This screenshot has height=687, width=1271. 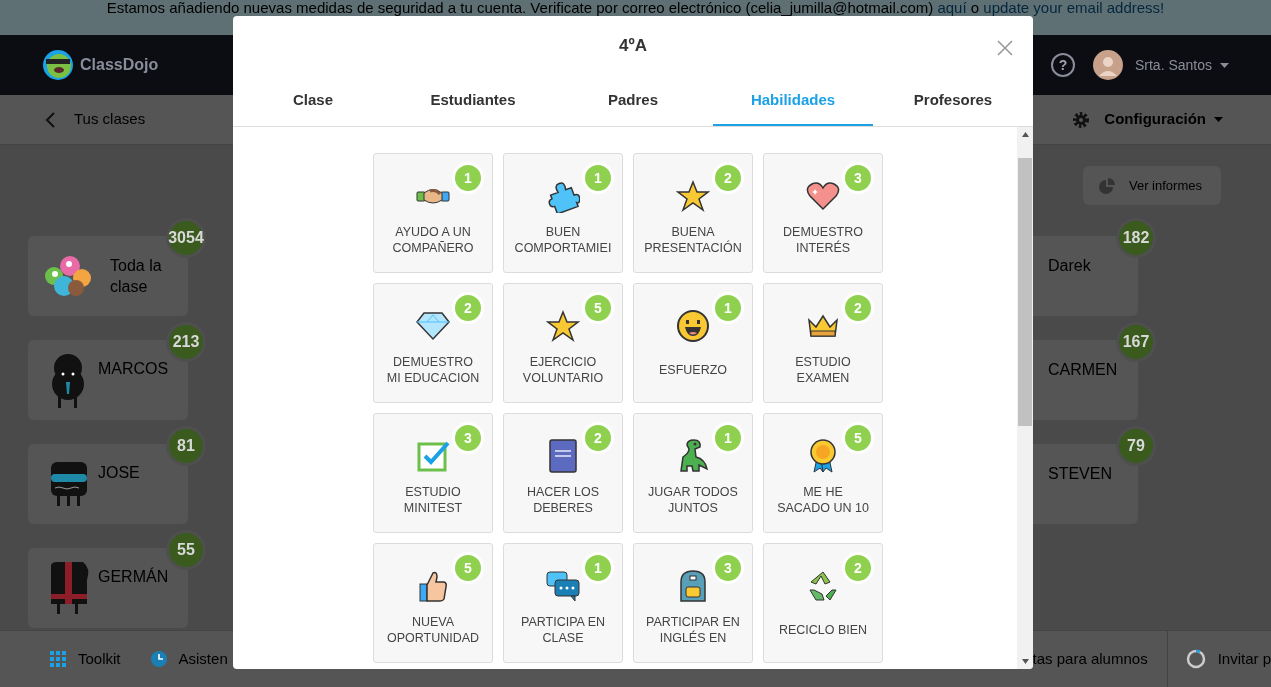 What do you see at coordinates (563, 630) in the screenshot?
I see `skill-label: PARTICIPA EN CLASE` at bounding box center [563, 630].